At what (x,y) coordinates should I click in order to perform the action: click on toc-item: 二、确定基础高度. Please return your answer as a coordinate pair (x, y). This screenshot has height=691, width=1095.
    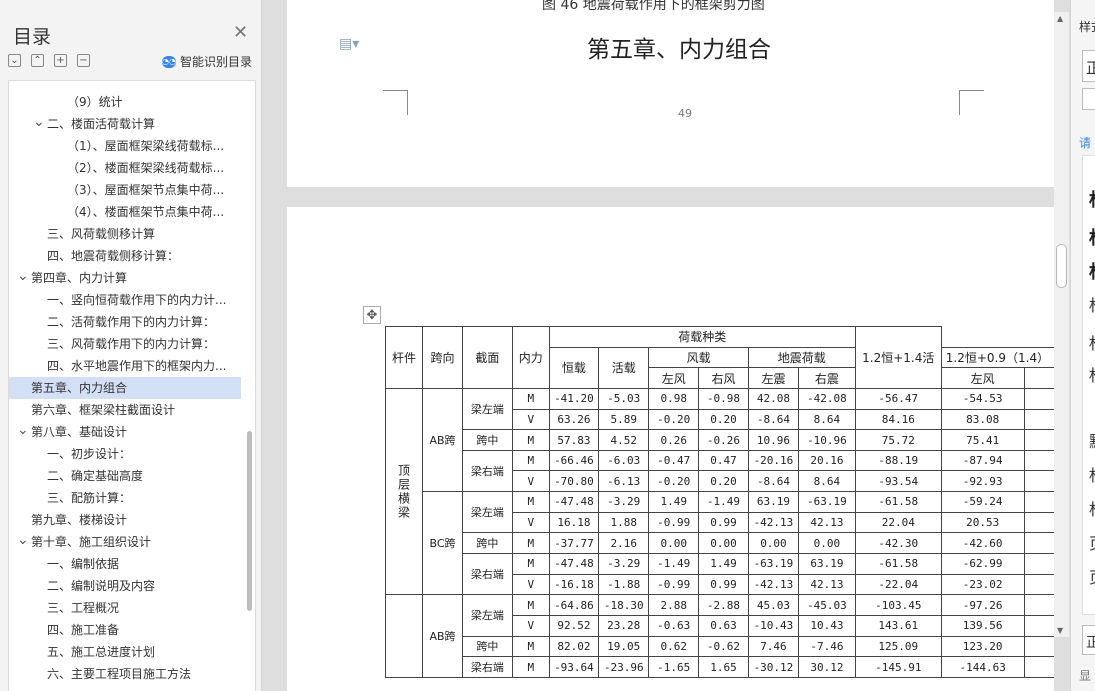
    Looking at the image, I should click on (125, 476).